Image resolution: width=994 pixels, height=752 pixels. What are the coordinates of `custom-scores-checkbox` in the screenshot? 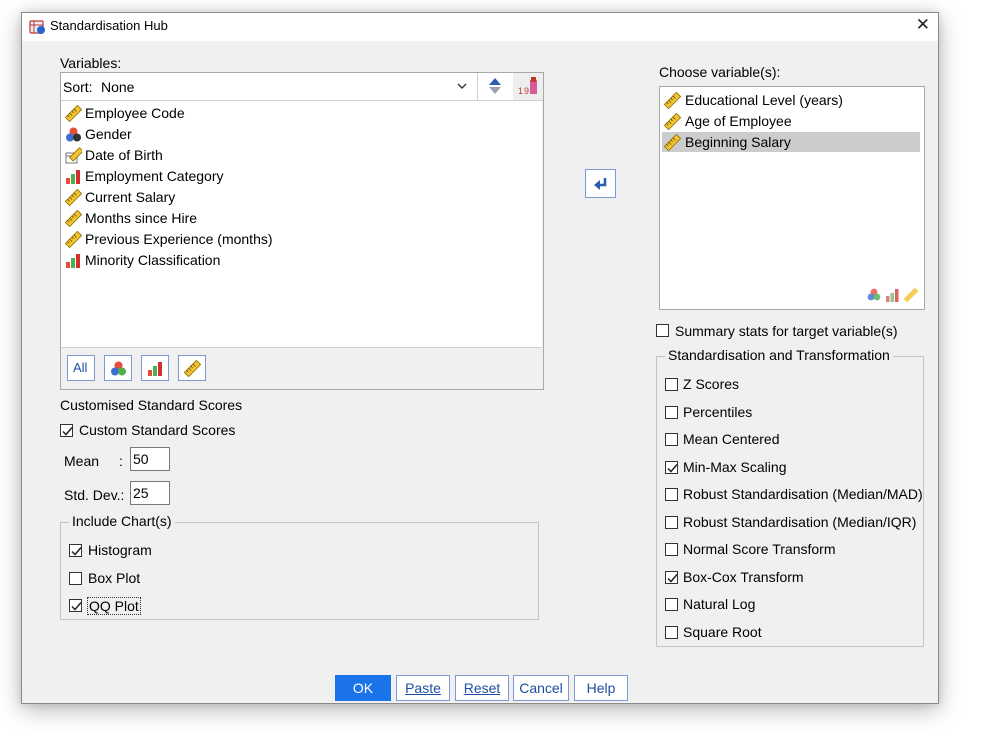 It's located at (66, 430).